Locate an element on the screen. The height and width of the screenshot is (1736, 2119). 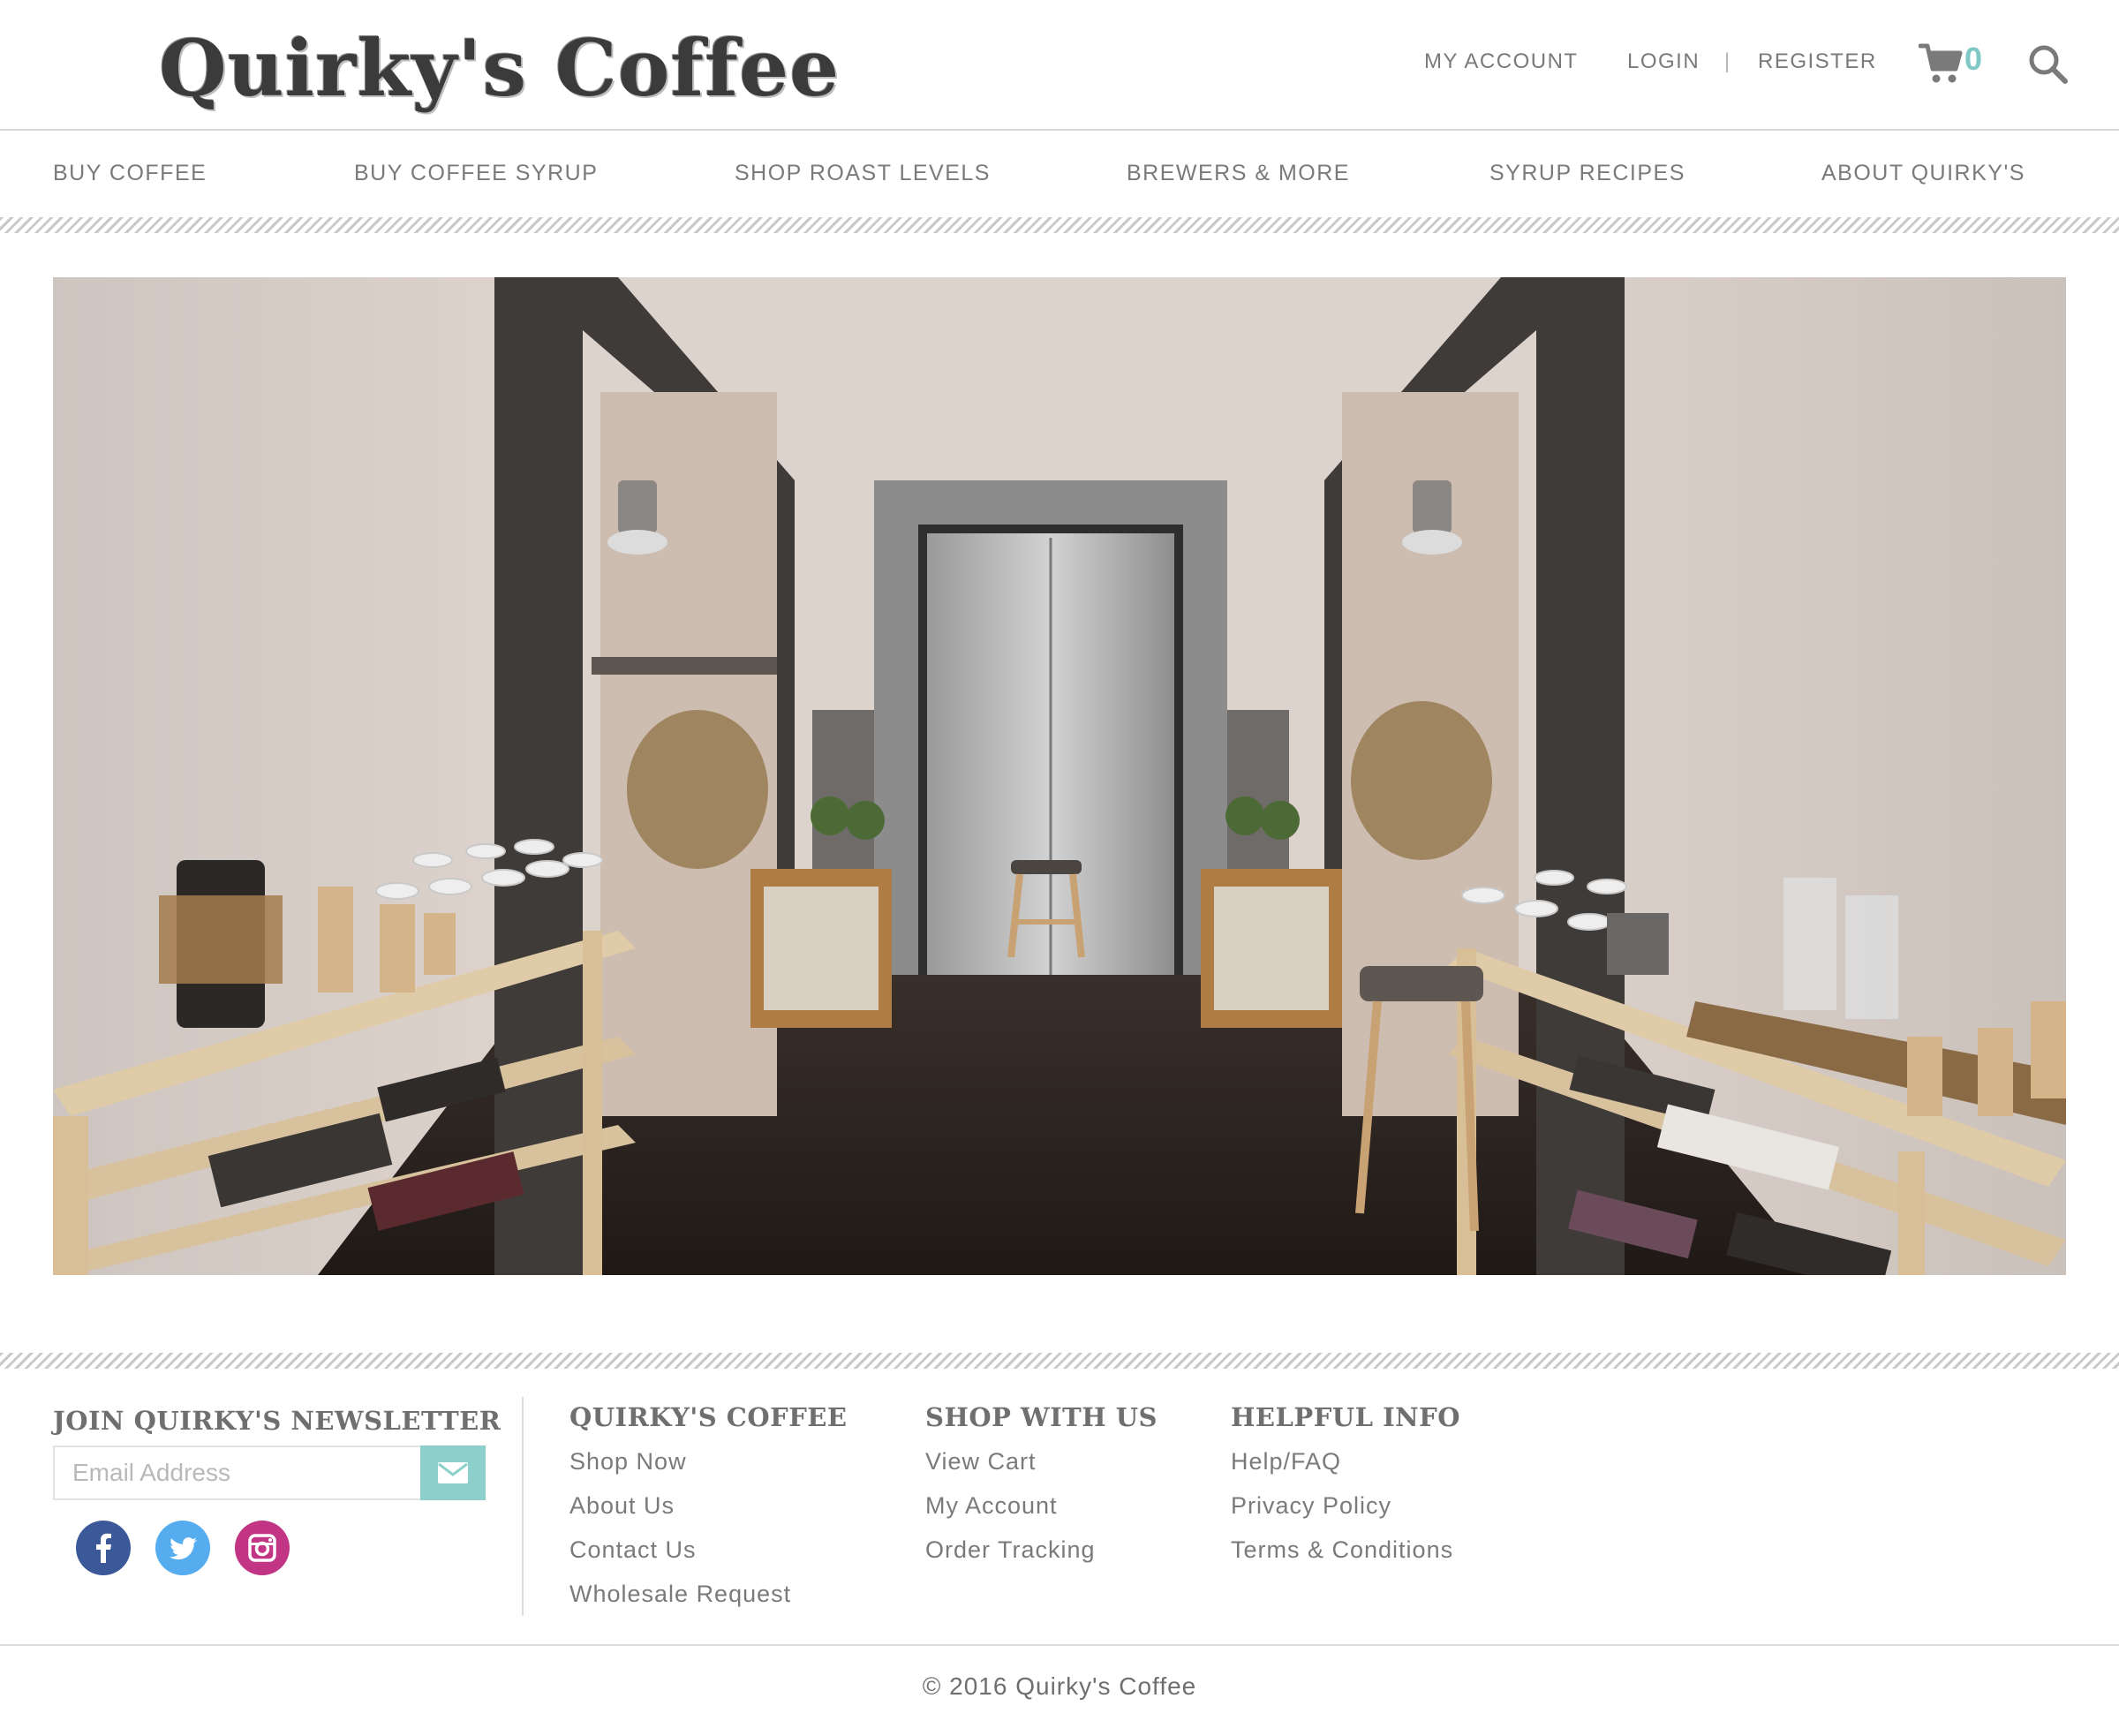
footer-link-view-cart: View Cart is located at coordinates (981, 1462).